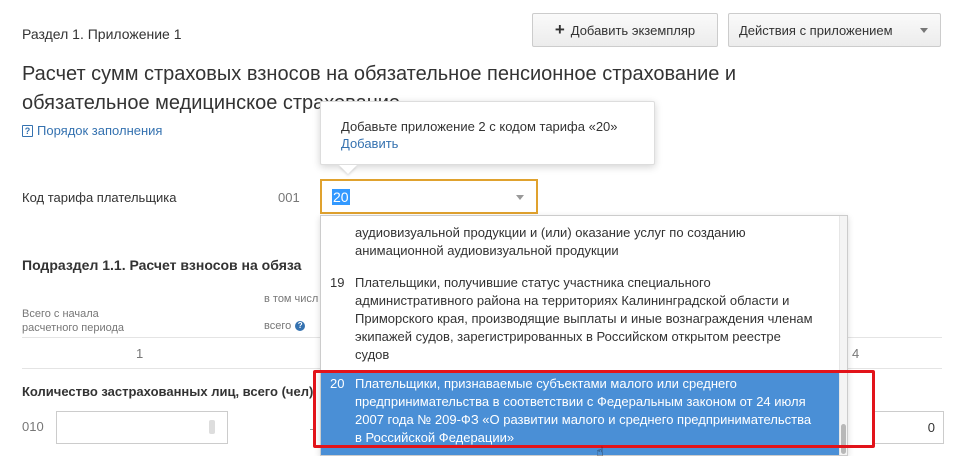 Image resolution: width=965 pixels, height=456 pixels. Describe the element at coordinates (816, 30) in the screenshot. I see `attachment-actions-label: Действия с приложением` at that location.